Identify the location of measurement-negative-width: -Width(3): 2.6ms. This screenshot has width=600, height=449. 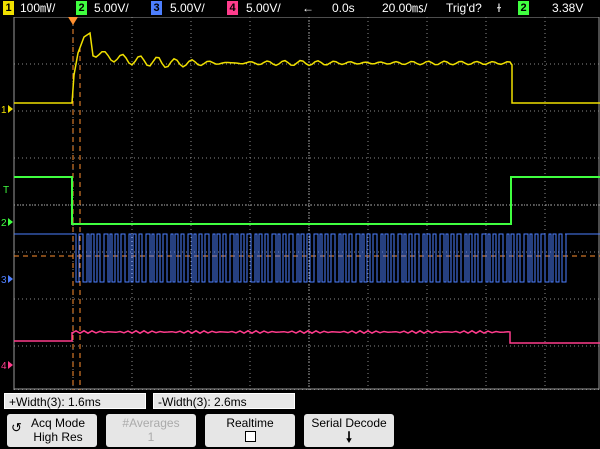
(224, 401).